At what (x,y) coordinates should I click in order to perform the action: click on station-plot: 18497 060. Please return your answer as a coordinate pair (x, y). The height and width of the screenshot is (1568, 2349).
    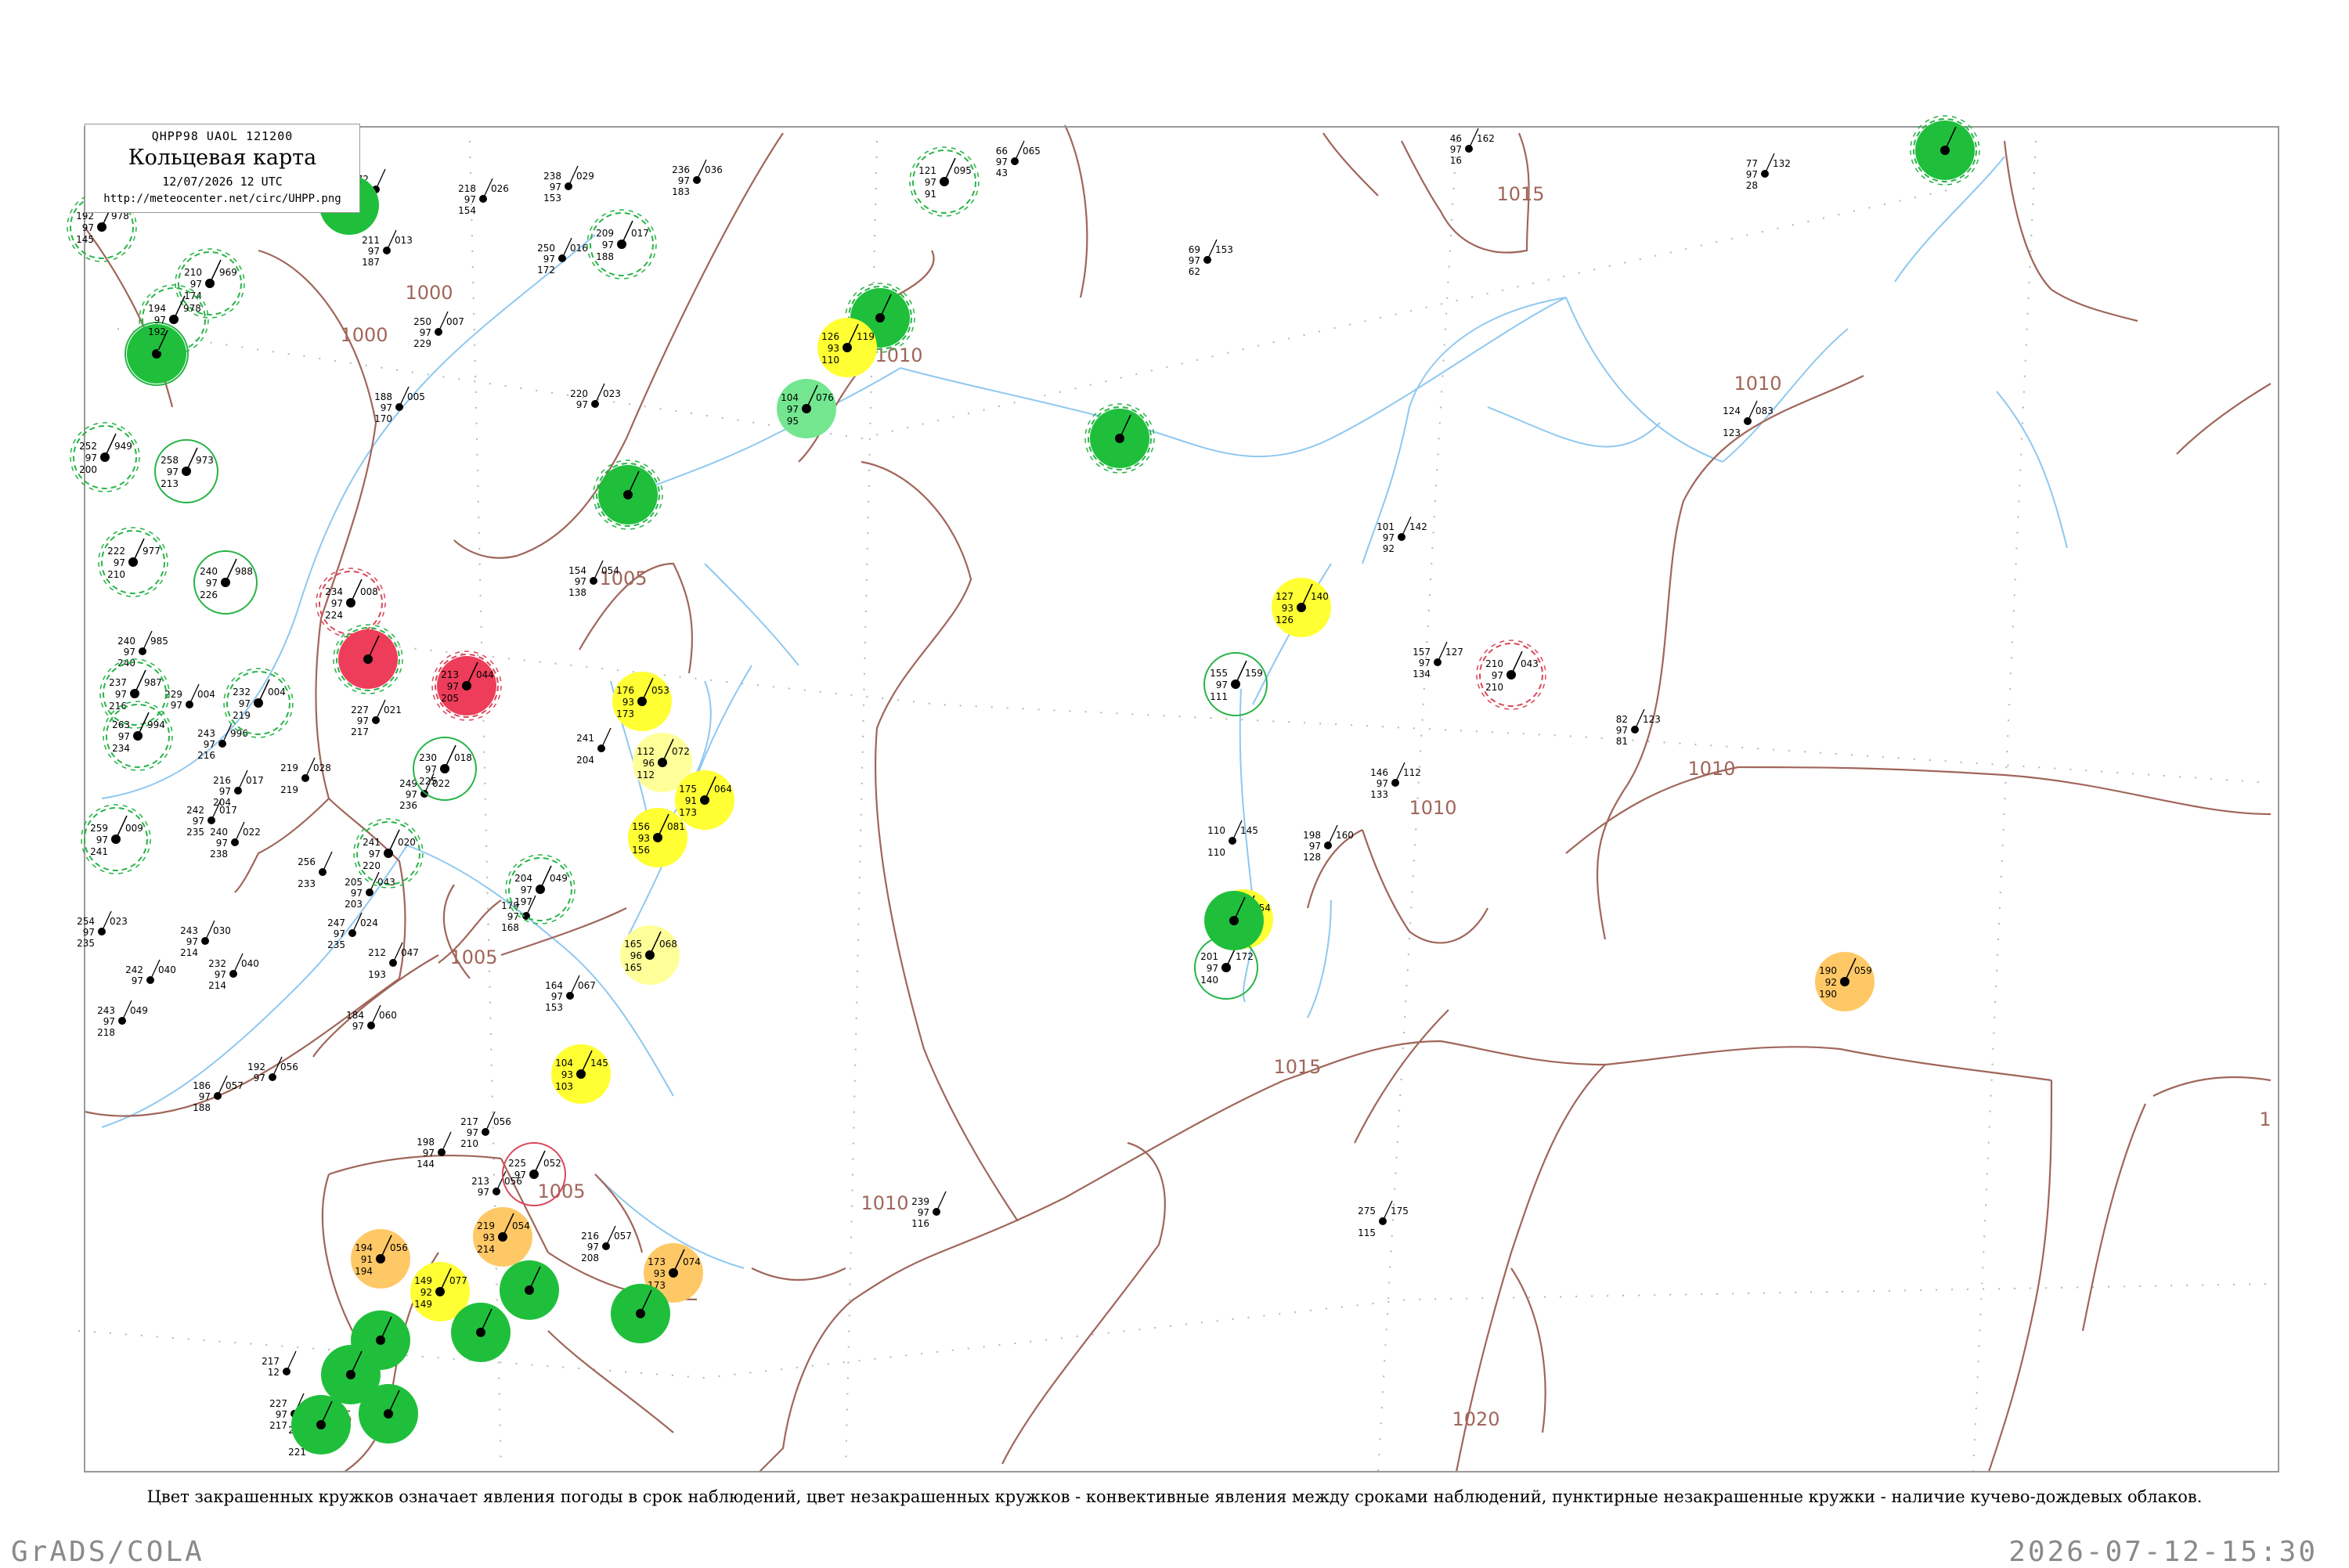
    Looking at the image, I should click on (371, 1018).